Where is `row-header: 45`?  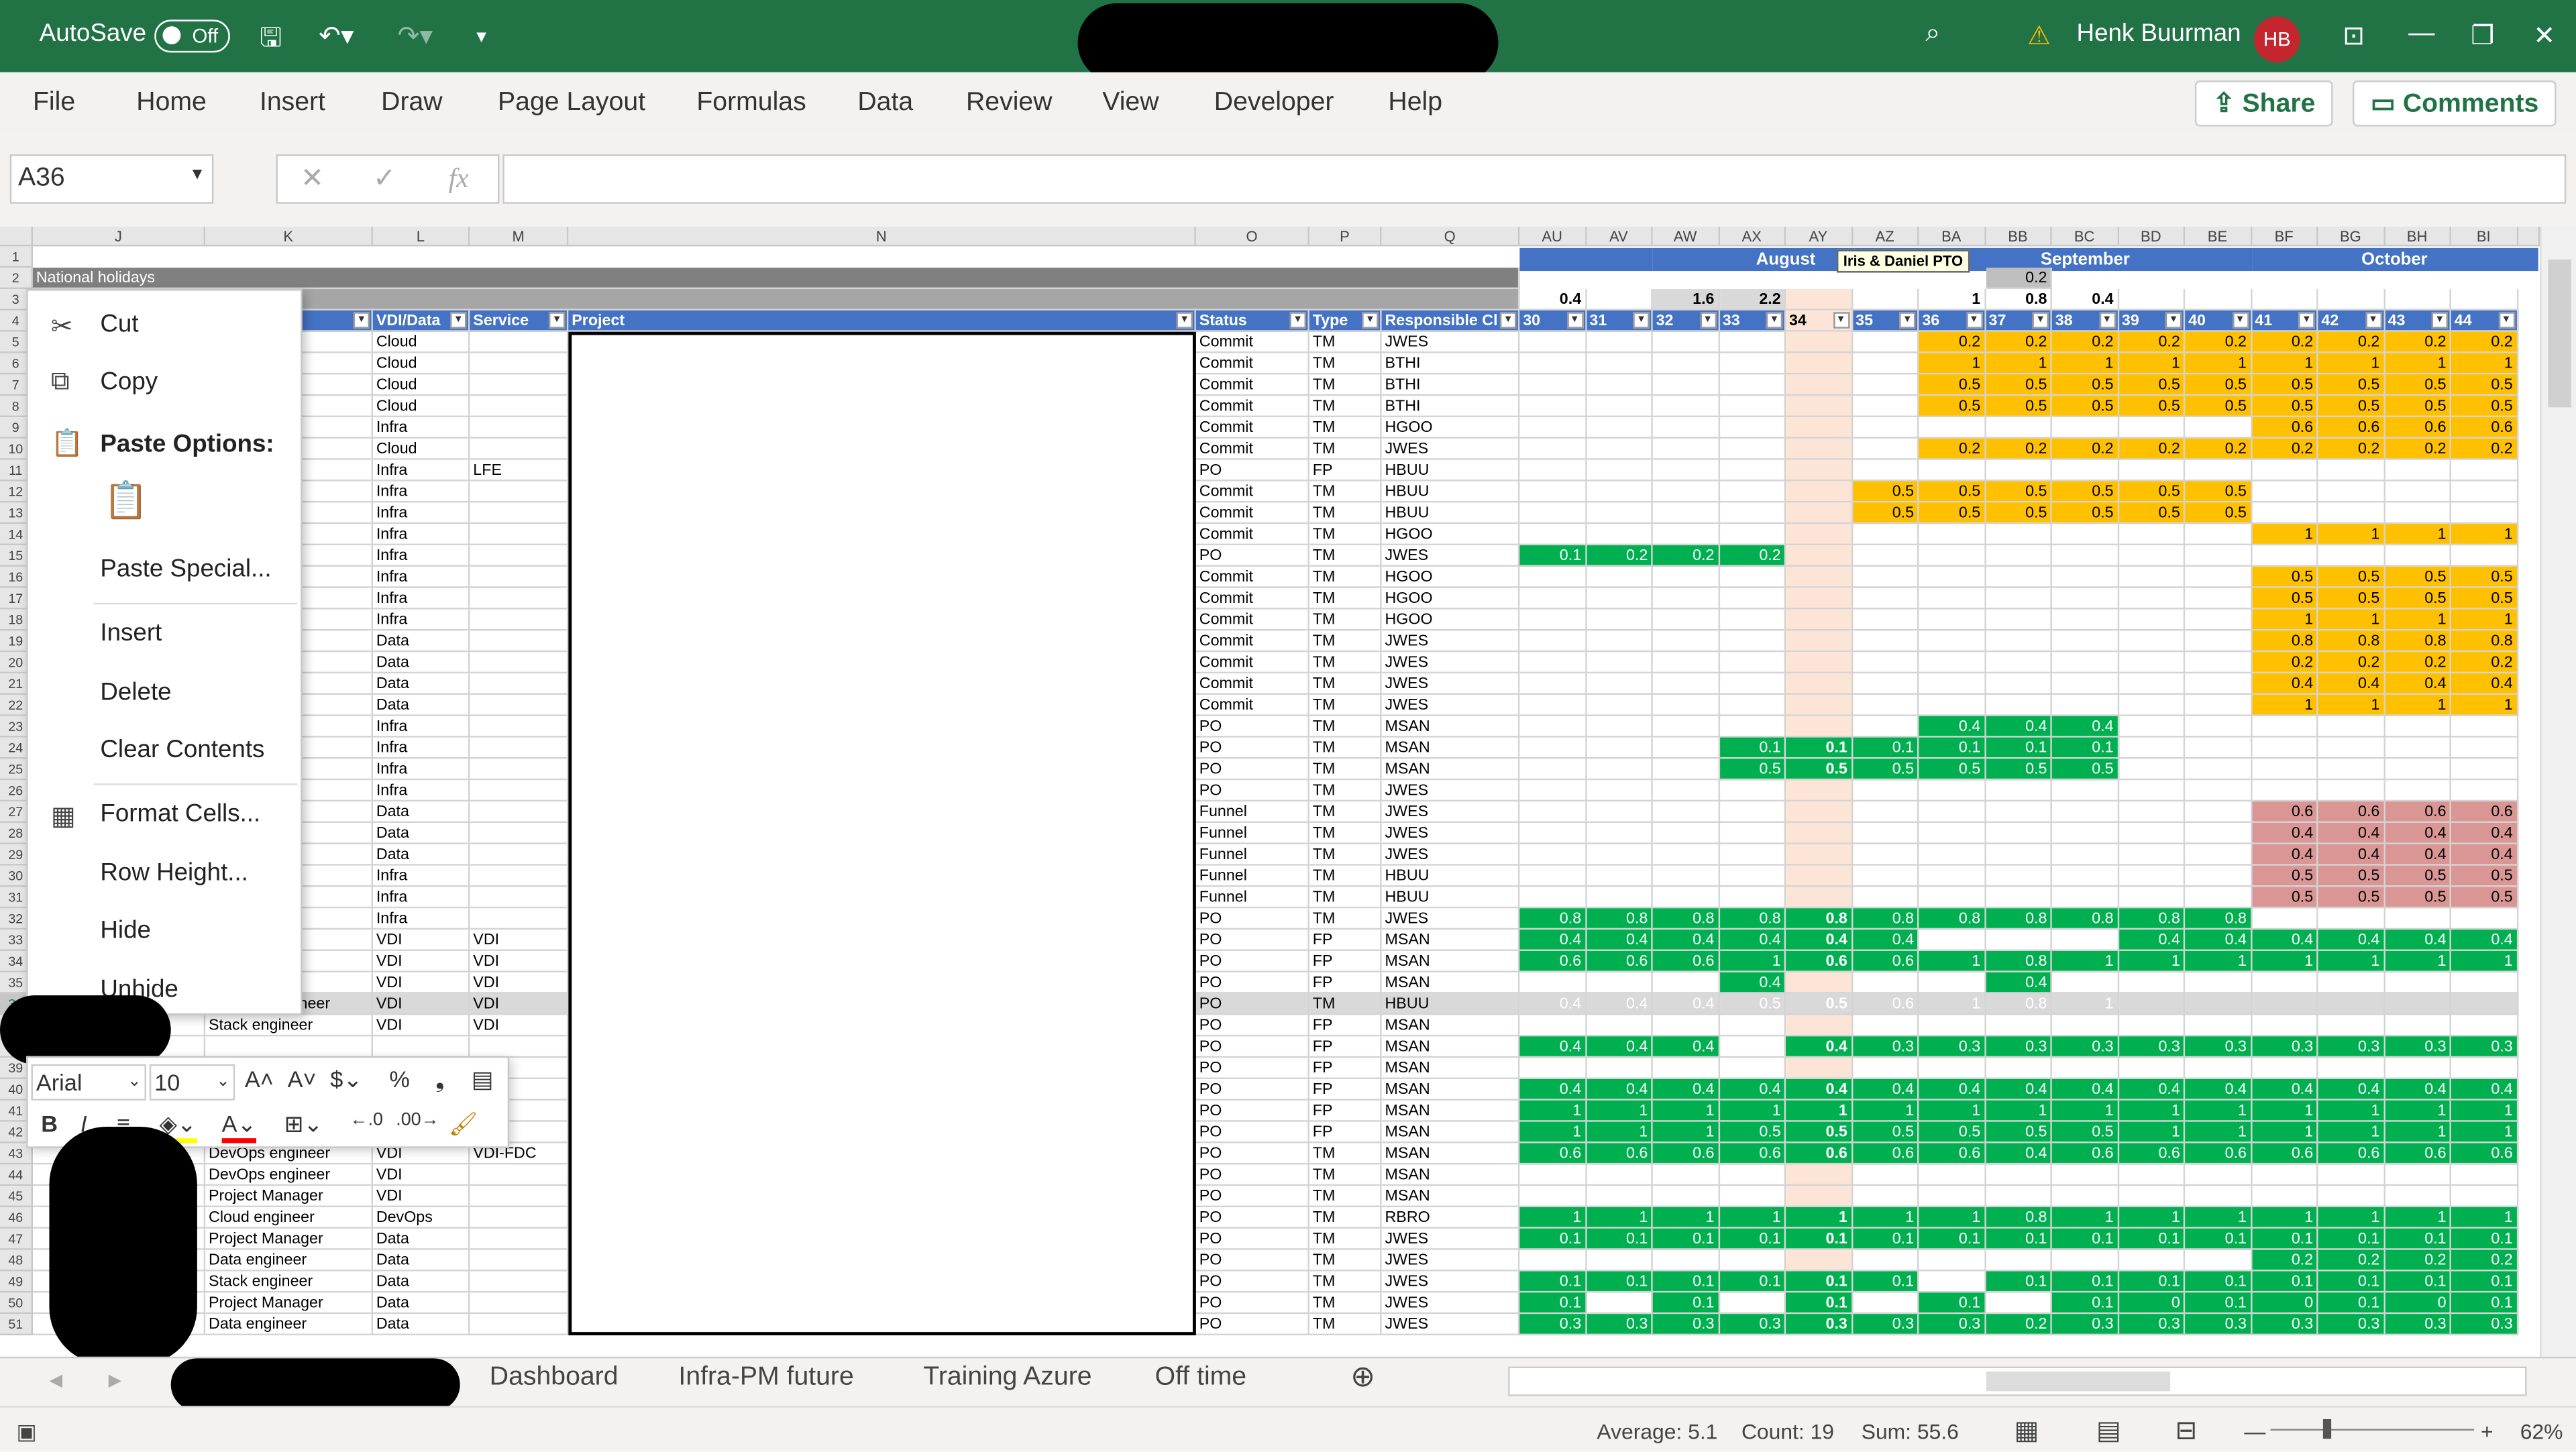
row-header: 45 is located at coordinates (16, 1197).